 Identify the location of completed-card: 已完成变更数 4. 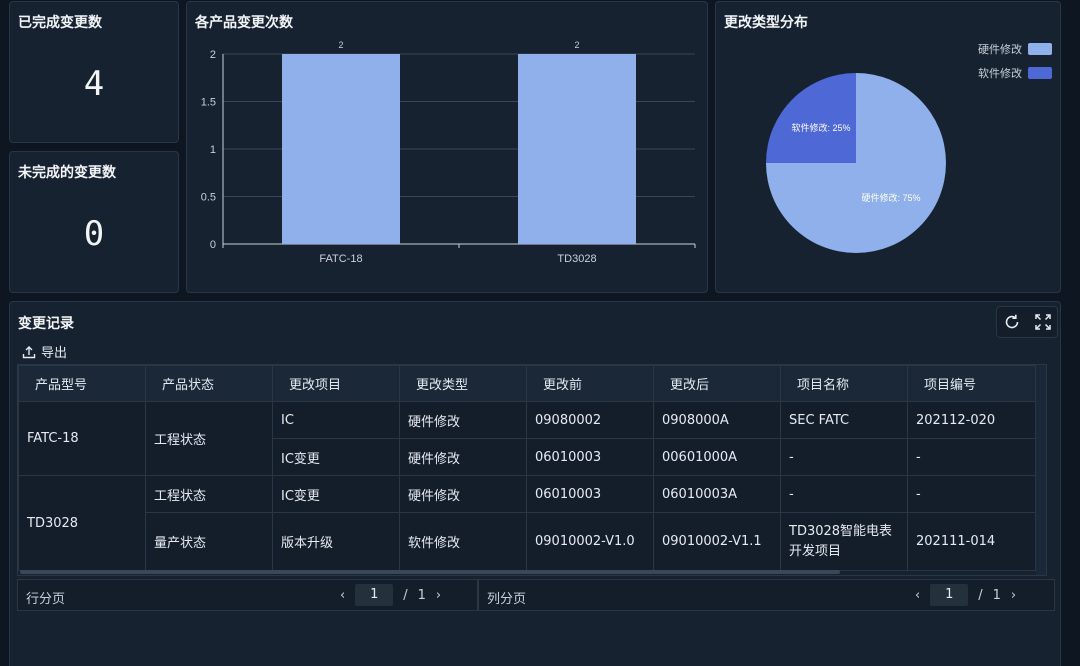
(94, 72).